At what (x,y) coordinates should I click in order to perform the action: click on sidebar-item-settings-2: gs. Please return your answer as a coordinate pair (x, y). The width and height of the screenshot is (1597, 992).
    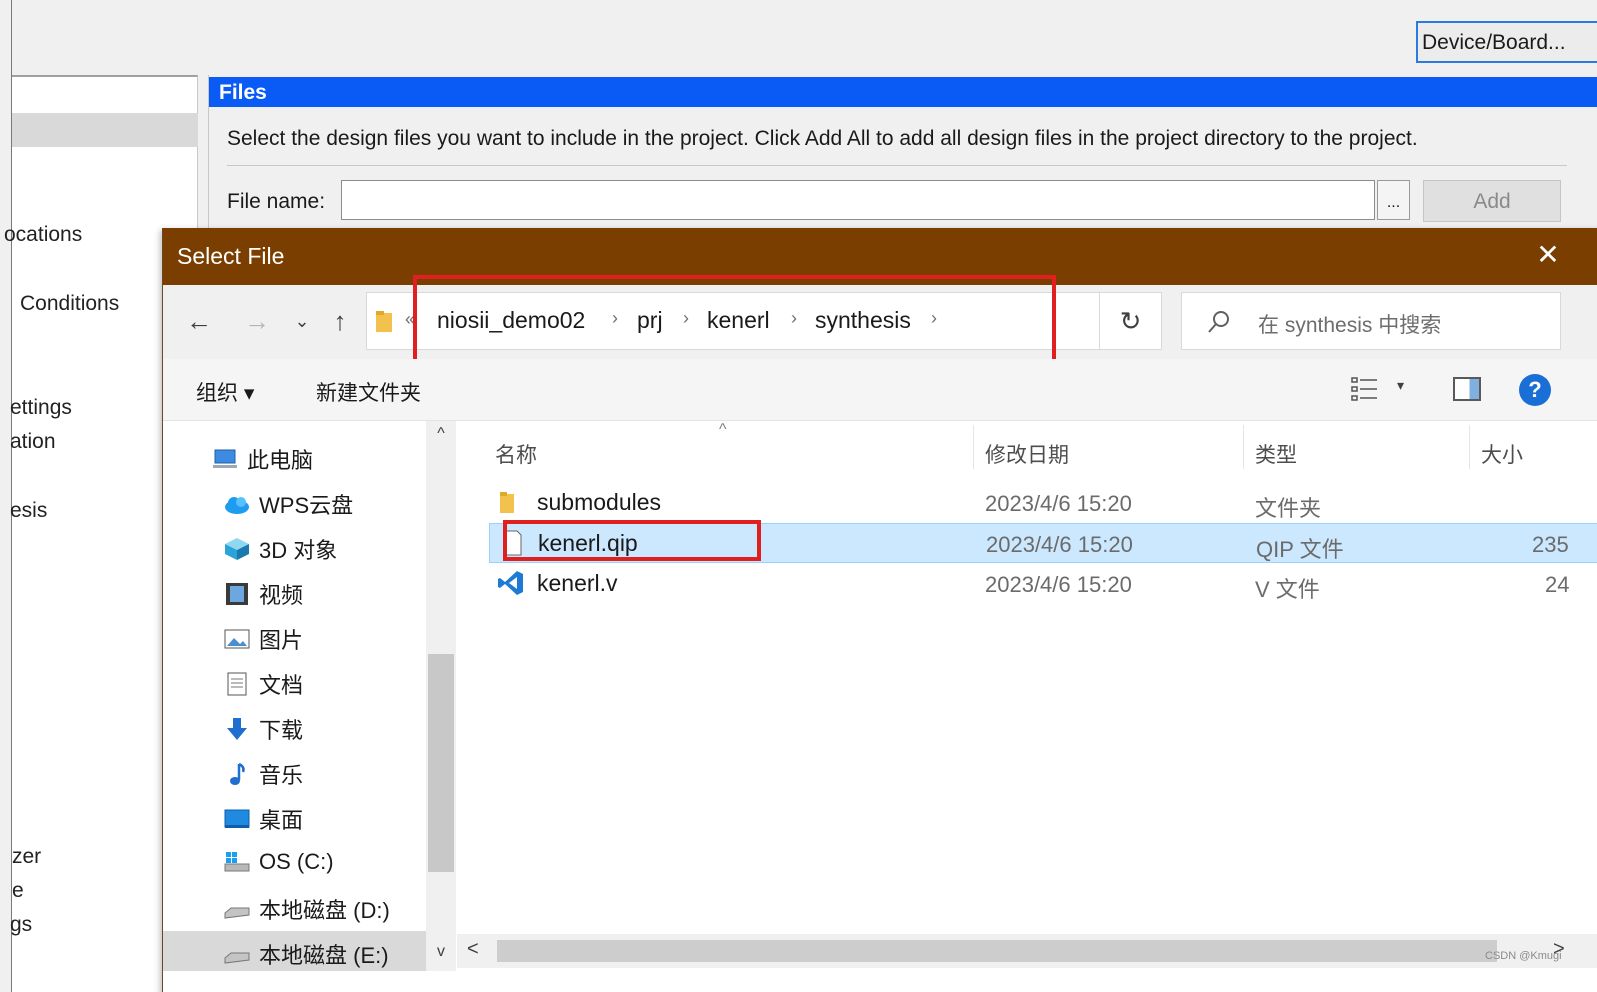
    Looking at the image, I should click on (21, 925).